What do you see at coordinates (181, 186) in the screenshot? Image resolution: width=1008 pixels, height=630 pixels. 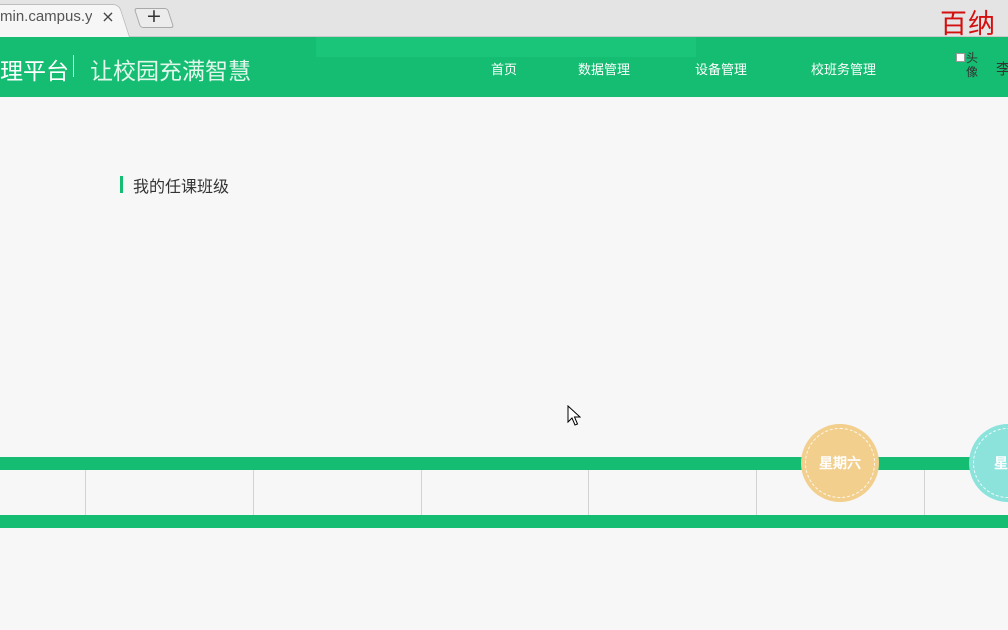 I see `section-title: 我的任课班级` at bounding box center [181, 186].